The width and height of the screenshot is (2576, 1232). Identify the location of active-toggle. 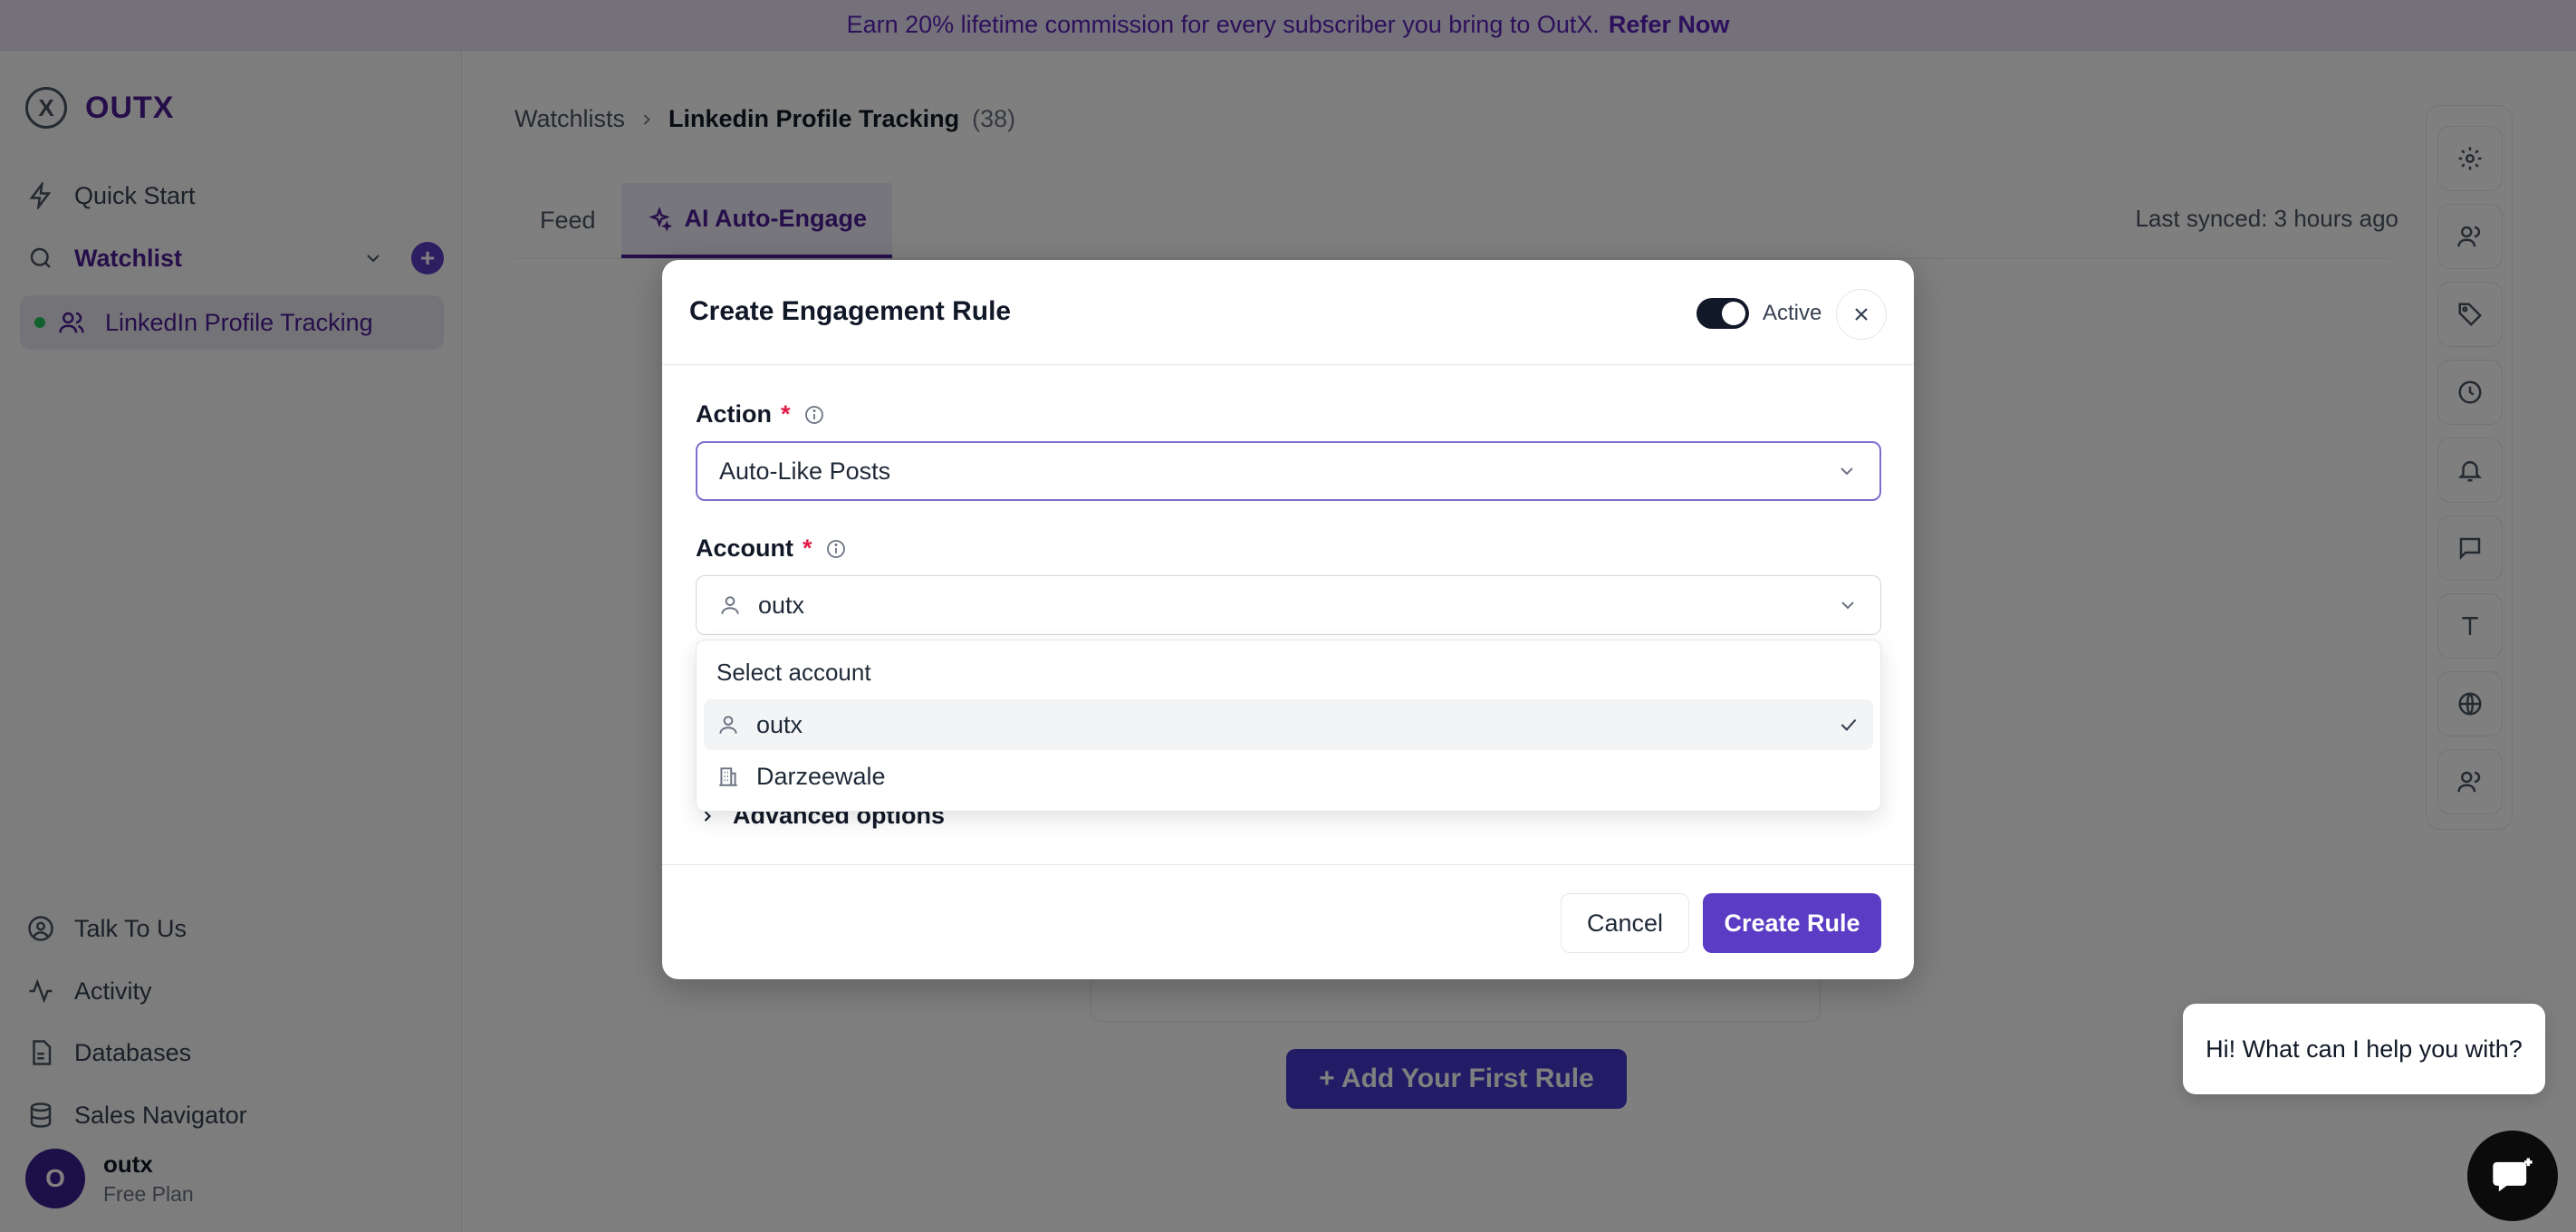
(1723, 313).